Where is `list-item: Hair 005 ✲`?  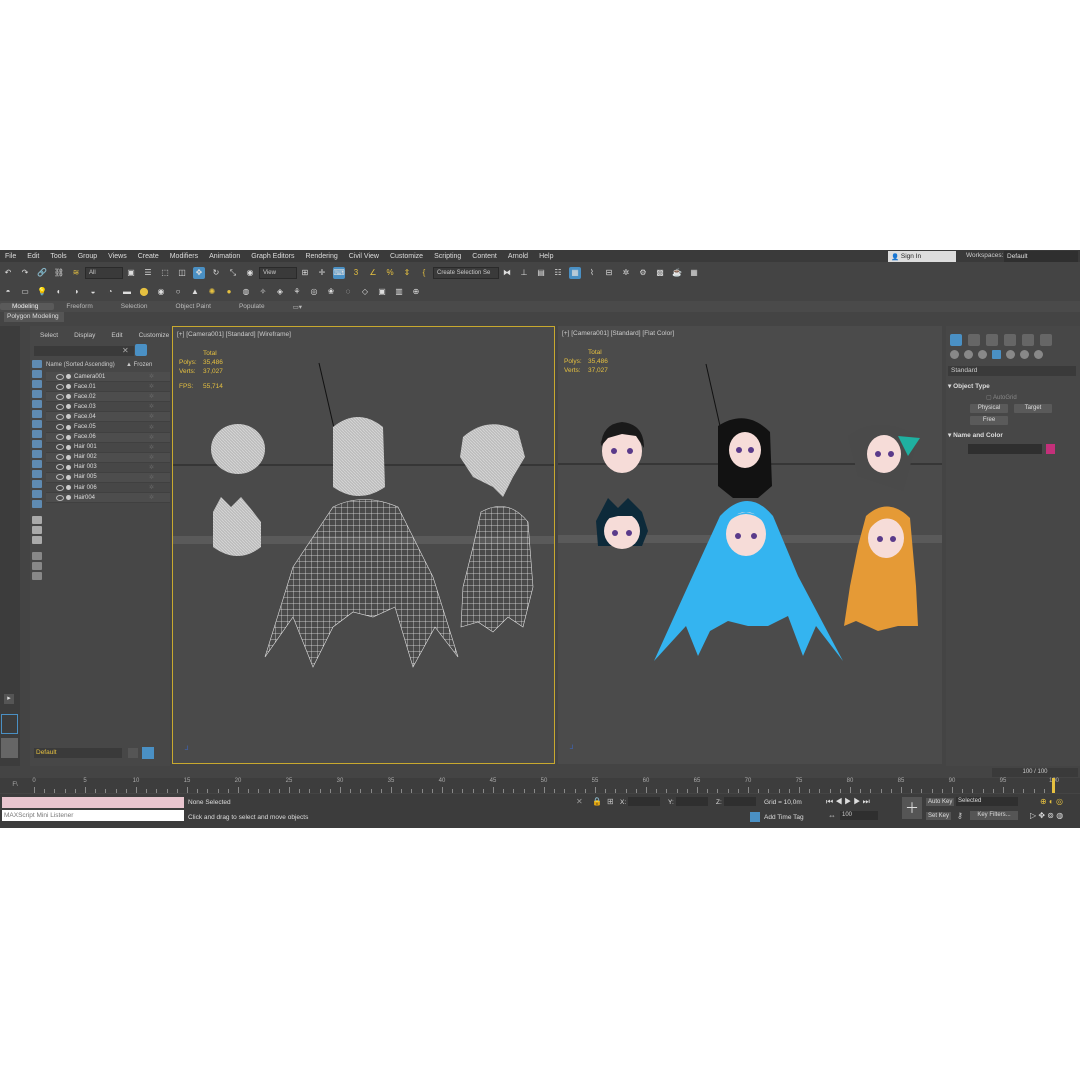
list-item: Hair 005 ✲ is located at coordinates (108, 478).